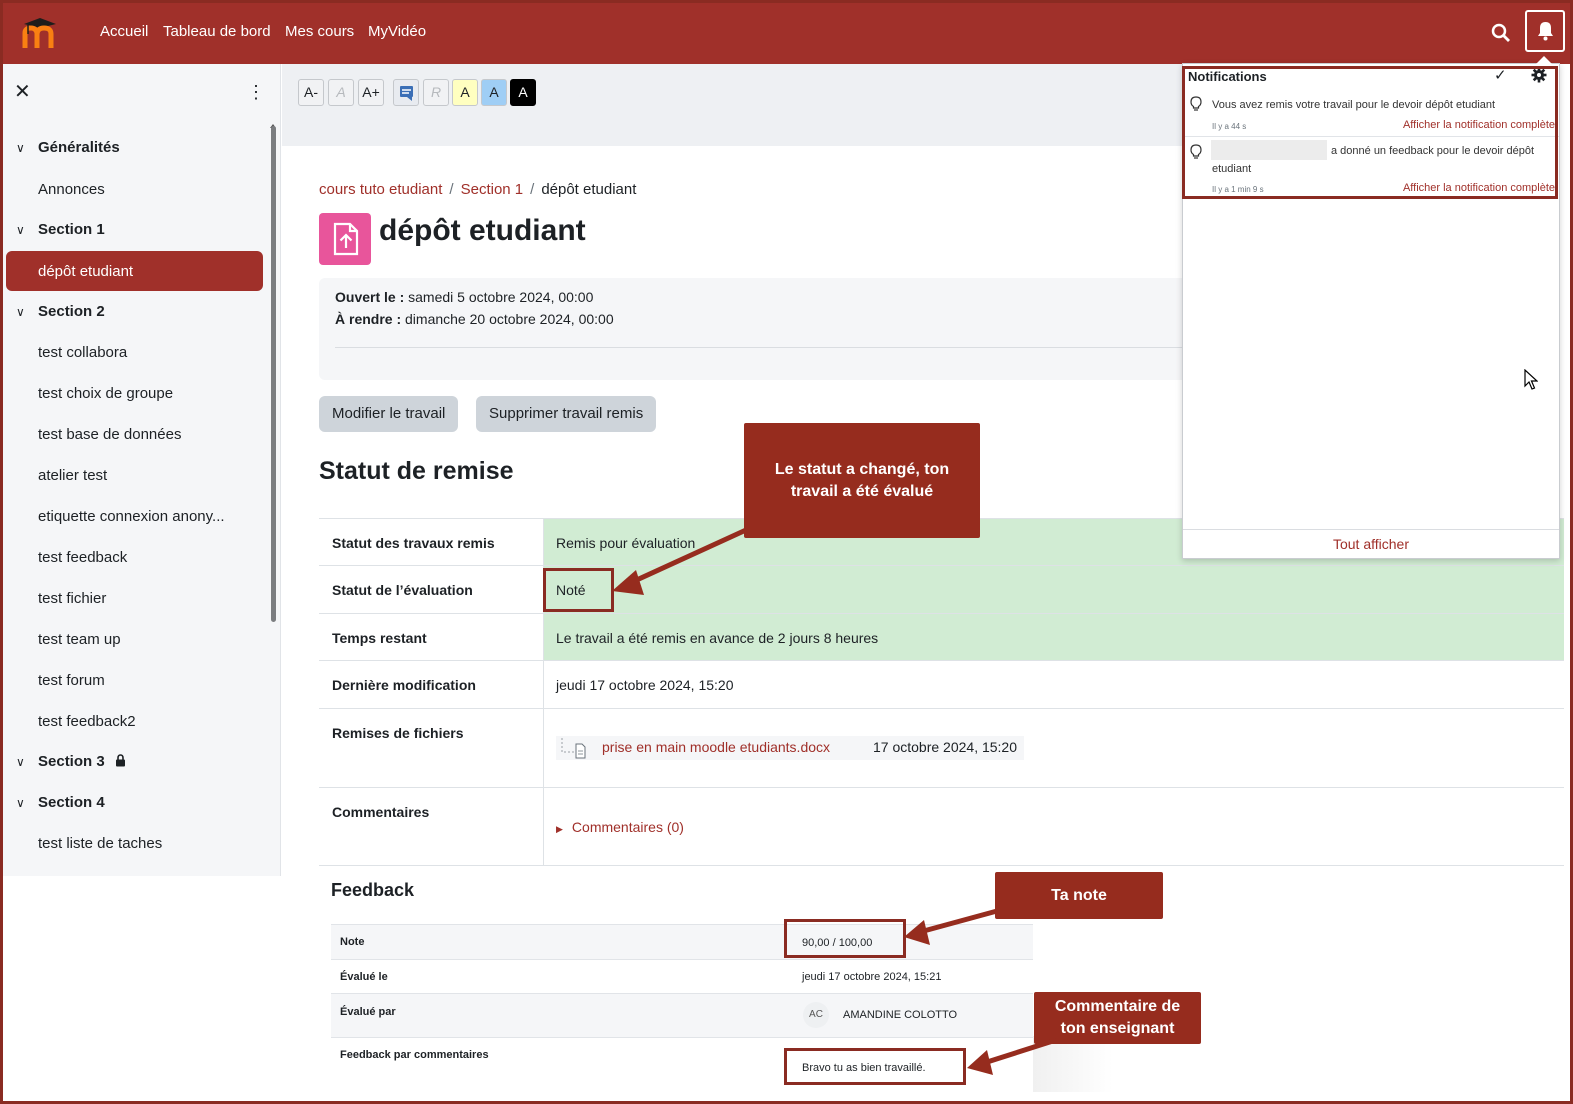 Image resolution: width=1573 pixels, height=1104 pixels. Describe the element at coordinates (875, 1066) in the screenshot. I see `comment-highlight` at that location.